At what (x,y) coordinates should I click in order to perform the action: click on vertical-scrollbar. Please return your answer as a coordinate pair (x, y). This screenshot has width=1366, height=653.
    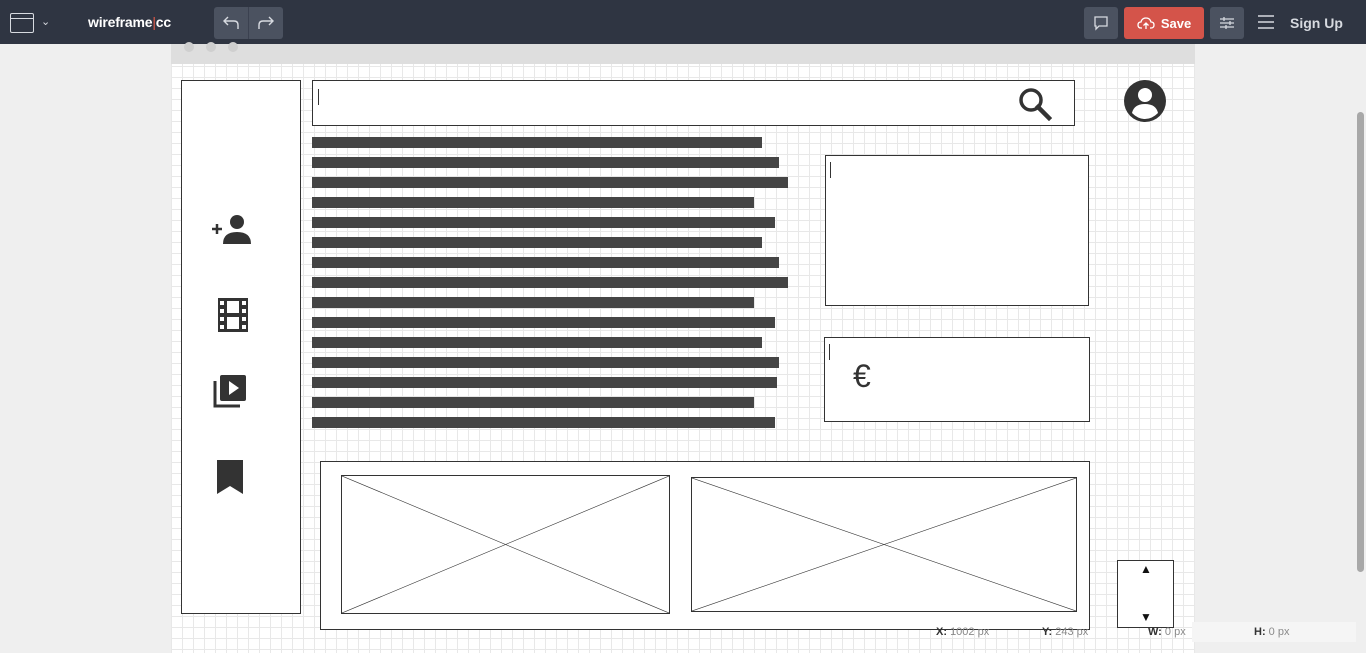
    Looking at the image, I should click on (1361, 348).